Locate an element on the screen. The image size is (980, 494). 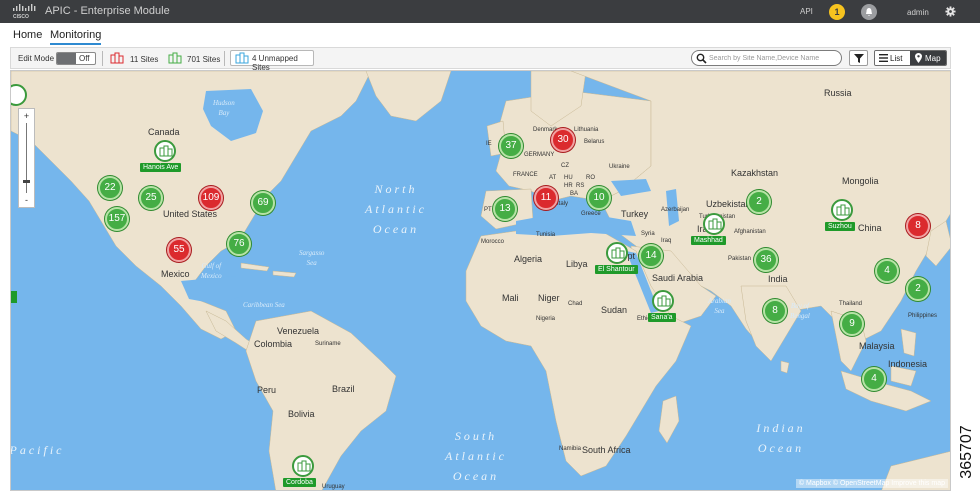
country-label: Colombia is located at coordinates (273, 344).